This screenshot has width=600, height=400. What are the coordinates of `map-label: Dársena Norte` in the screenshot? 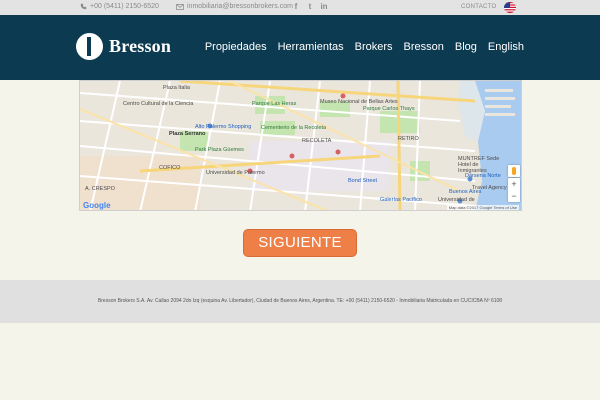 It's located at (483, 176).